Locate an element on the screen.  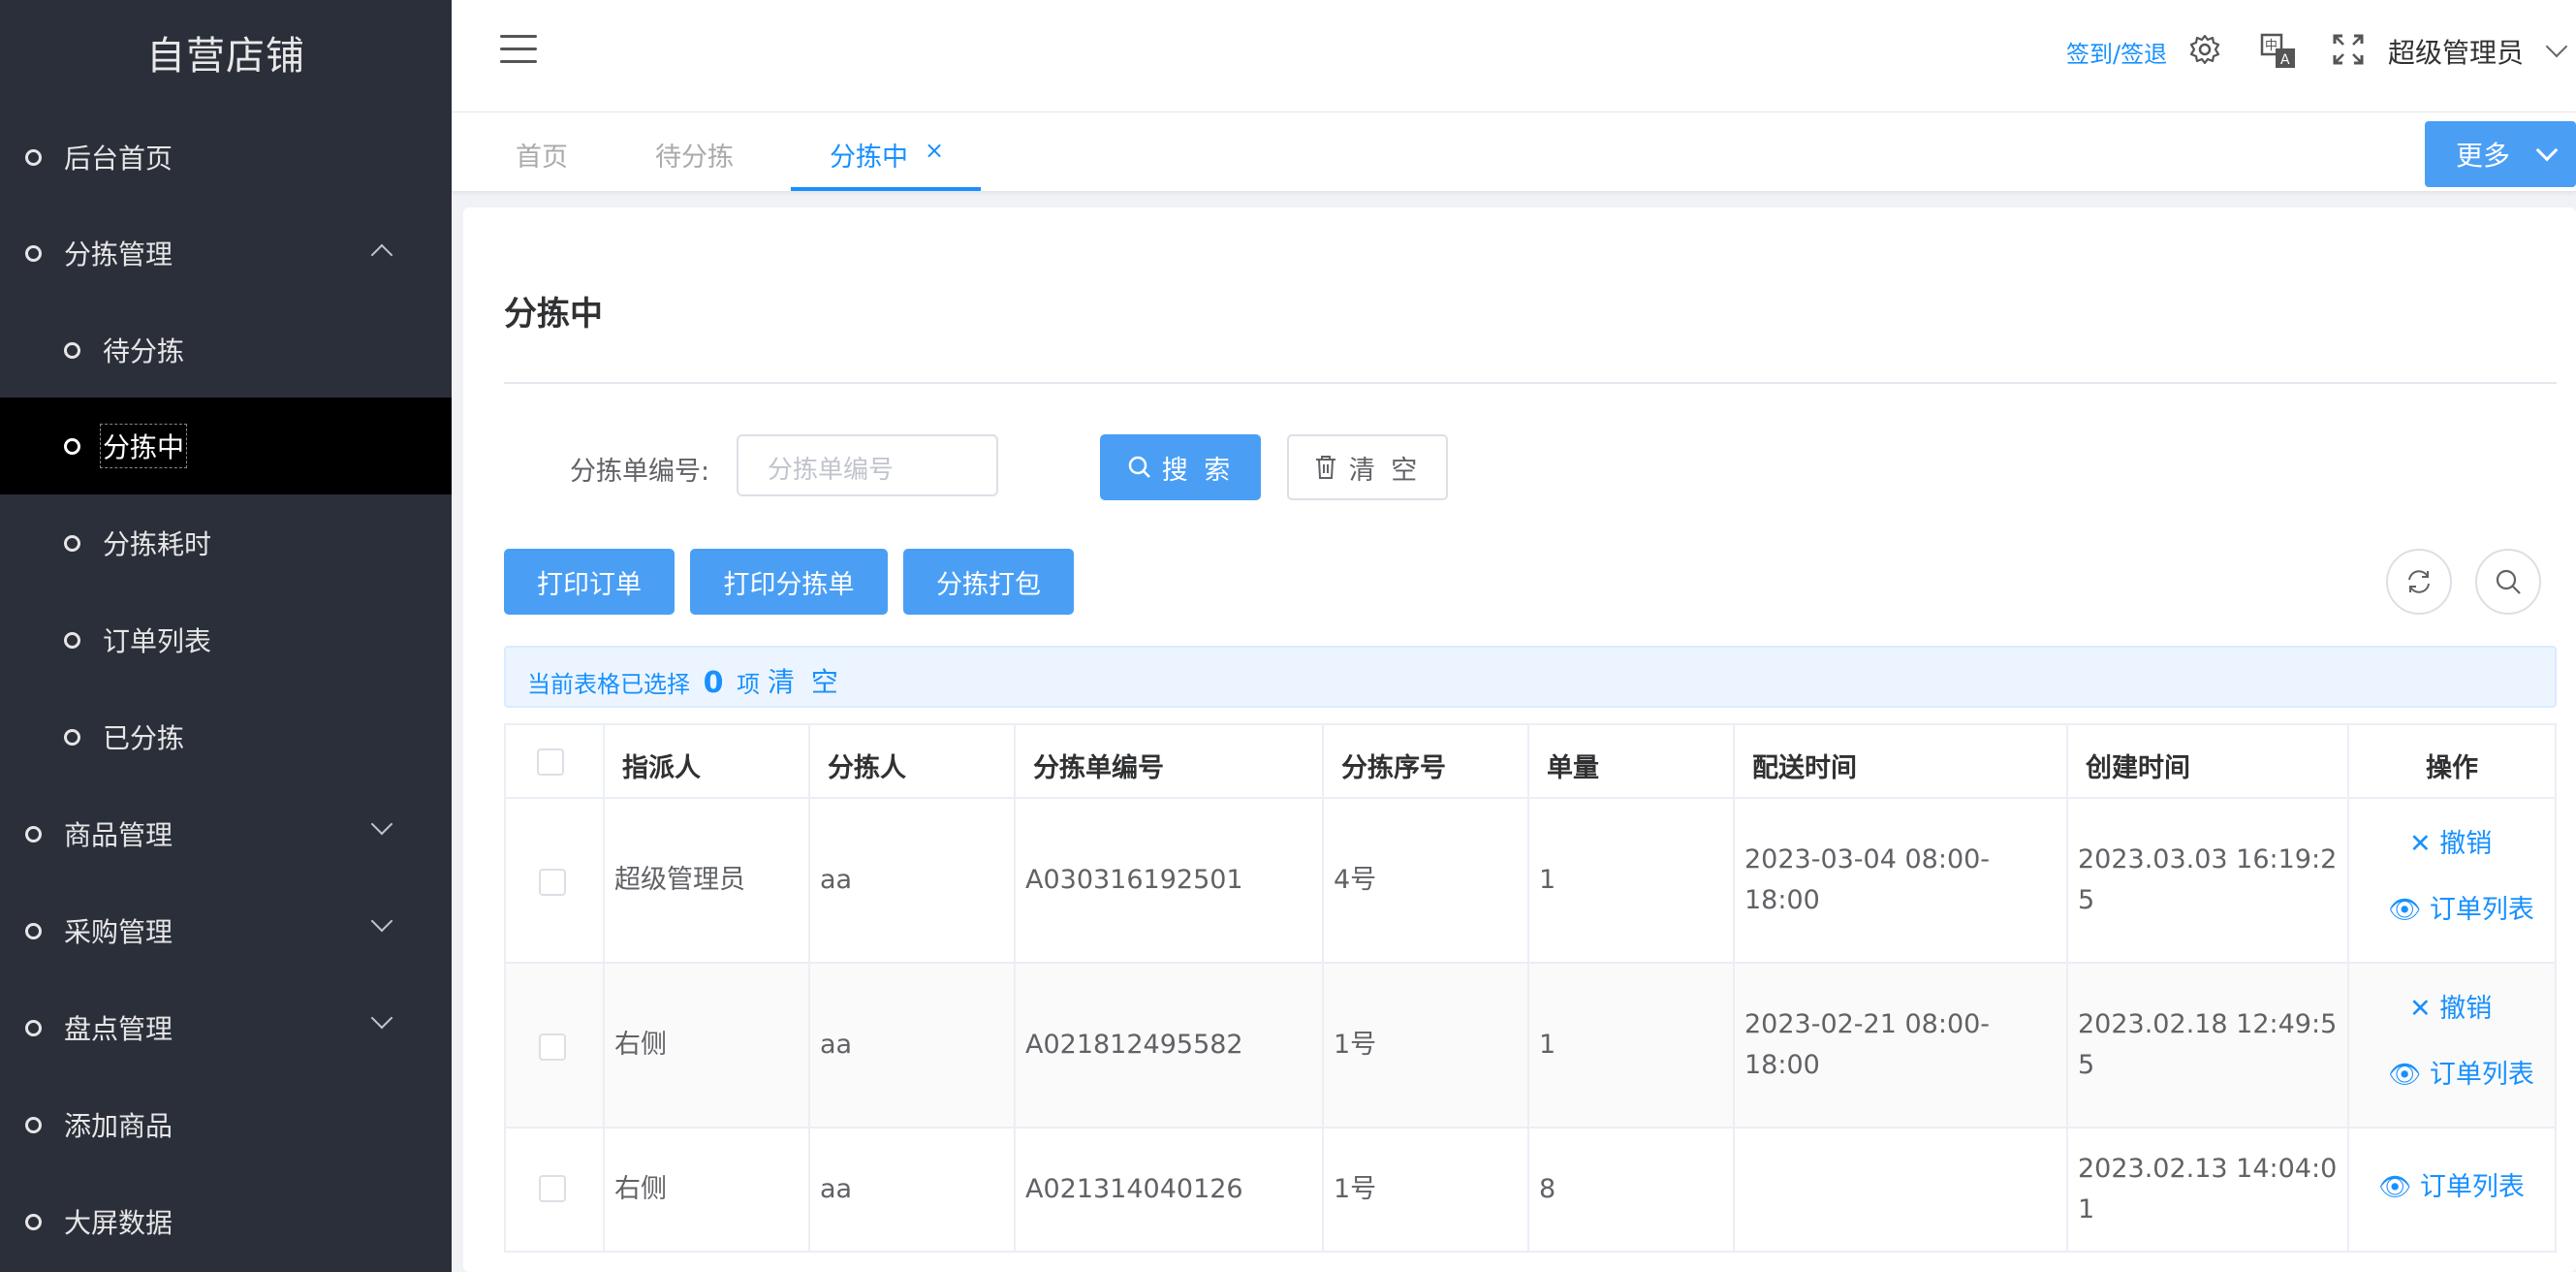
sidebar-item-big-screen: 大屏数据 is located at coordinates (226, 1221).